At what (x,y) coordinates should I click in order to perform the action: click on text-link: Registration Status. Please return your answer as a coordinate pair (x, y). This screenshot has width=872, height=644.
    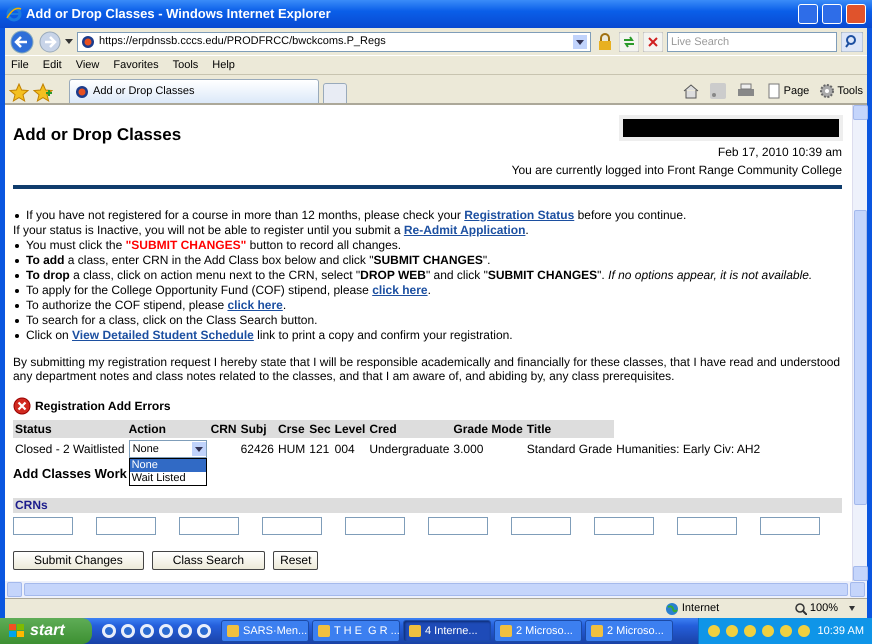
    Looking at the image, I should click on (519, 215).